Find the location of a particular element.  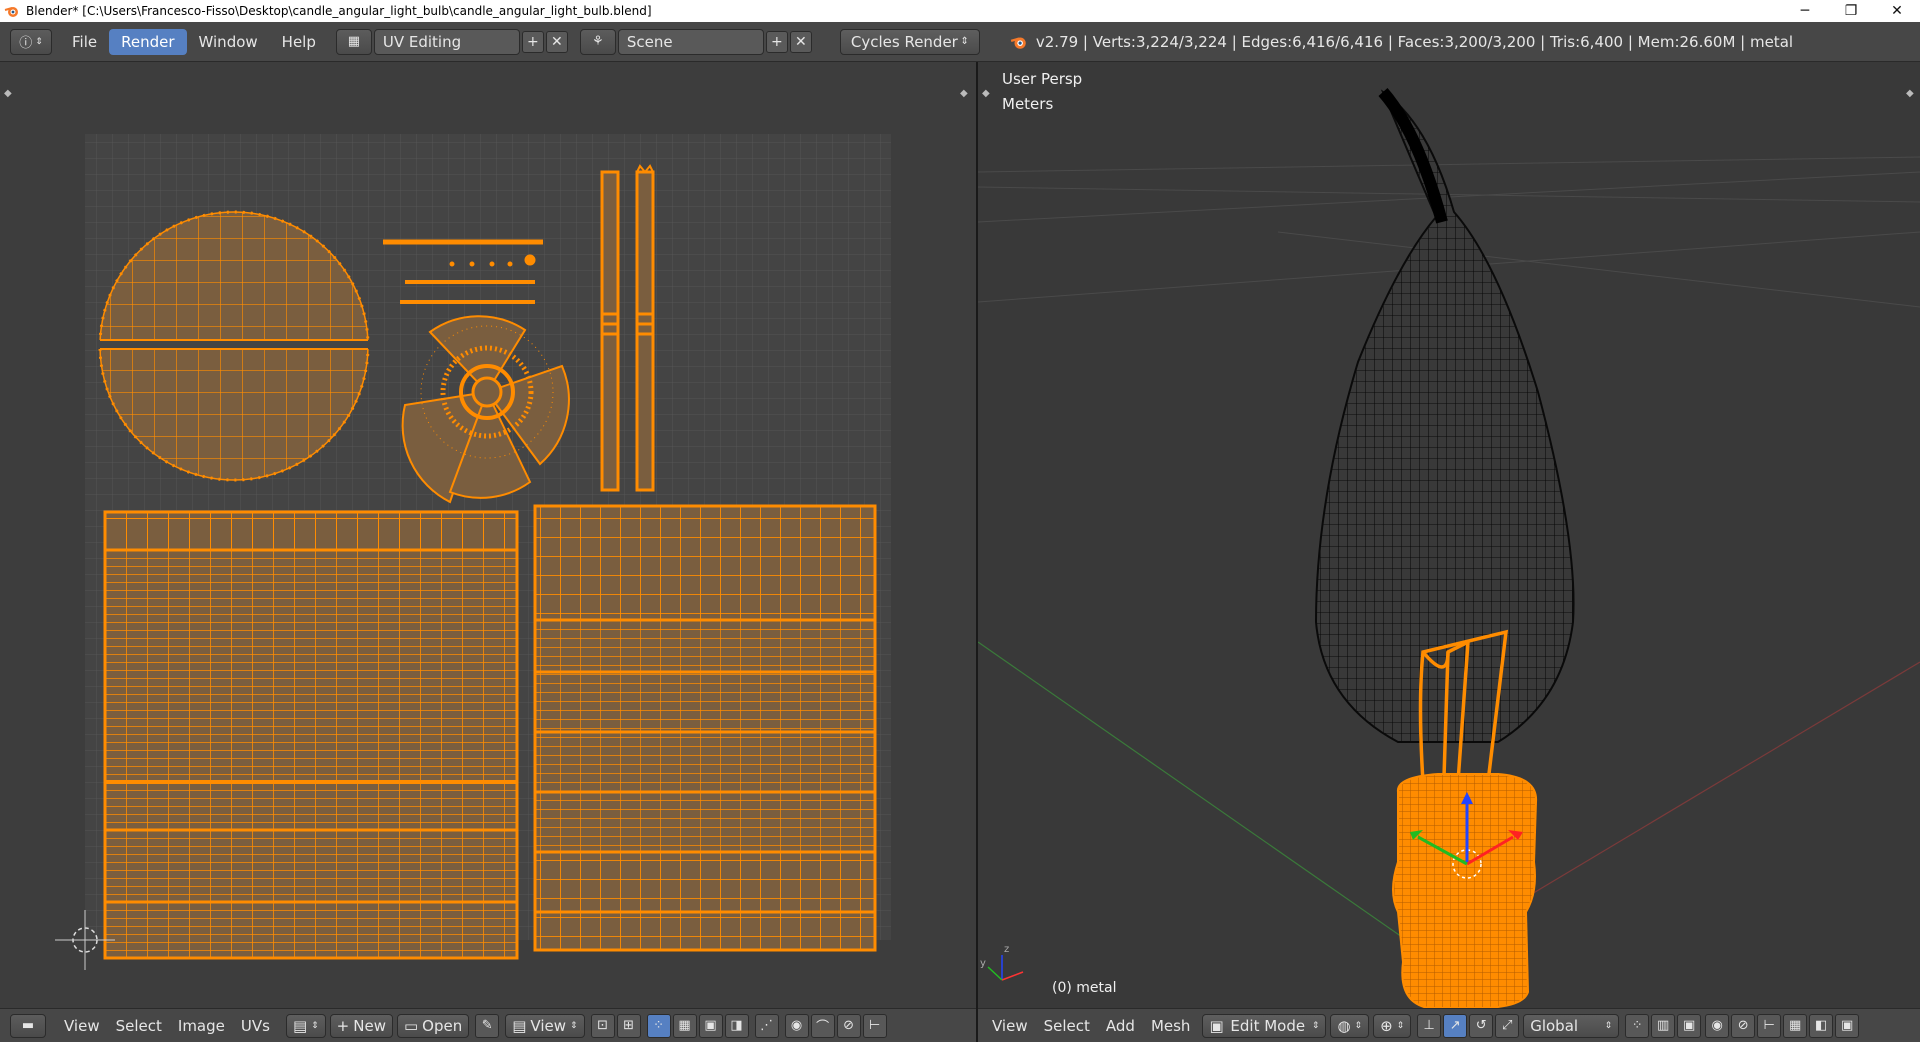

viewport-shading-select: ◍ ⇕ is located at coordinates (1350, 1025).